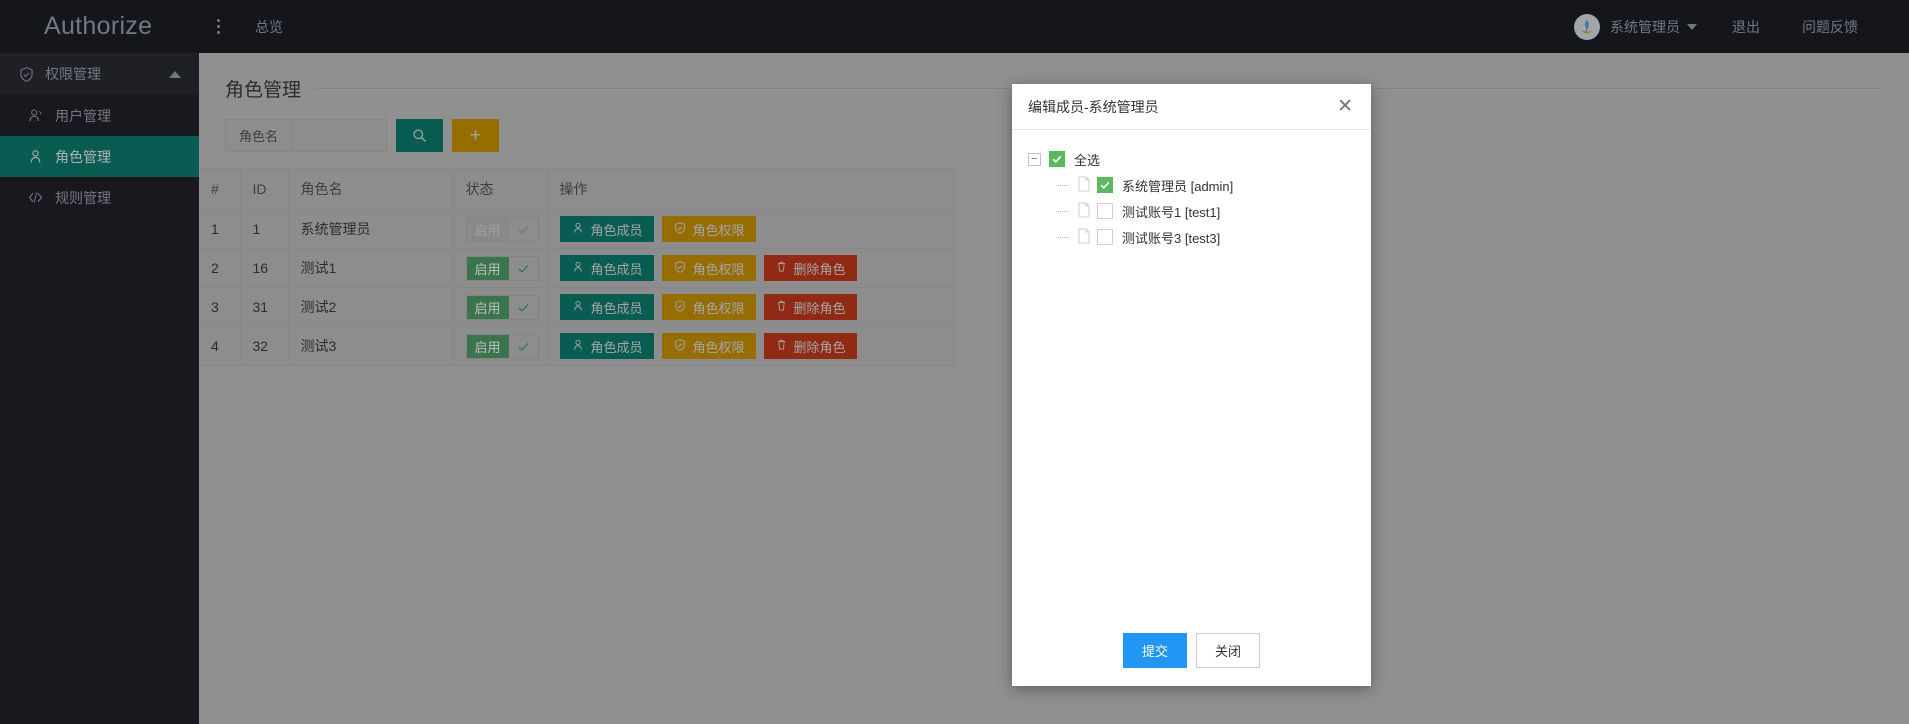  What do you see at coordinates (1191, 159) in the screenshot?
I see `tree-row-root: − 全选` at bounding box center [1191, 159].